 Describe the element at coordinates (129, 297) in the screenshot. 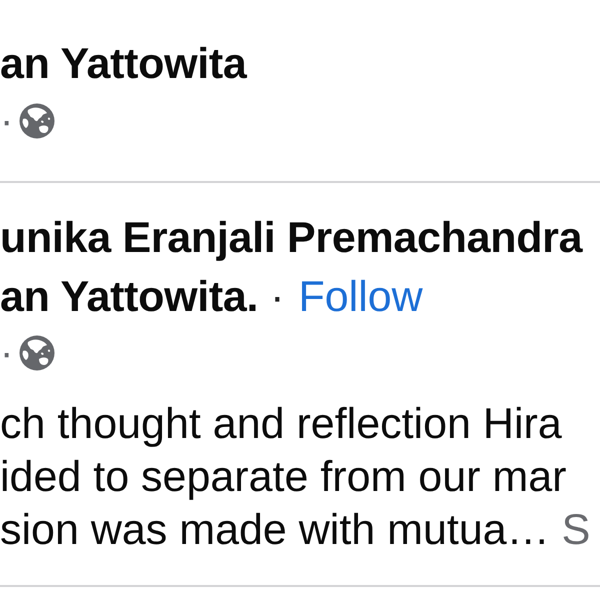

I see `tagged-name: an Yattowita.` at that location.